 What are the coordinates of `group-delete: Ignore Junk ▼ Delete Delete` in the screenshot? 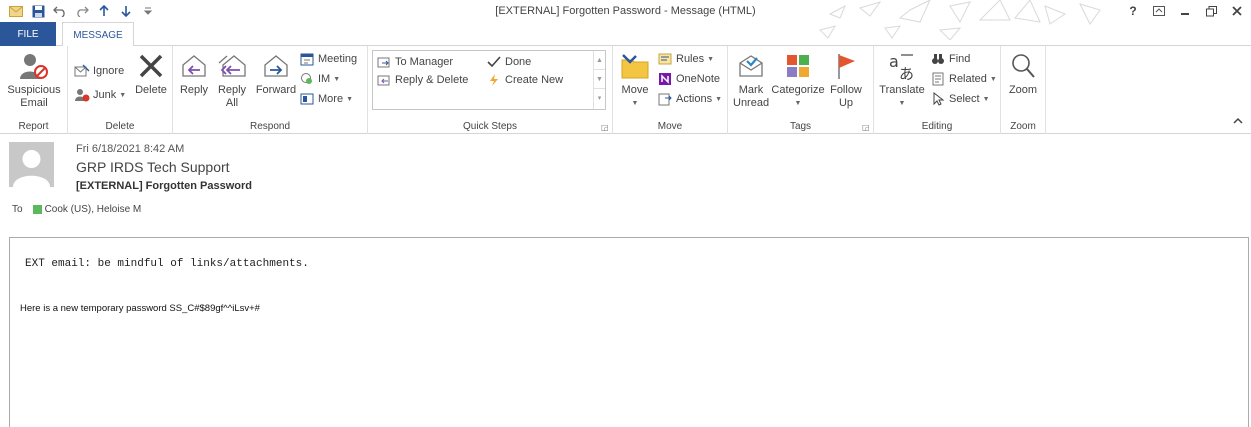 It's located at (120, 90).